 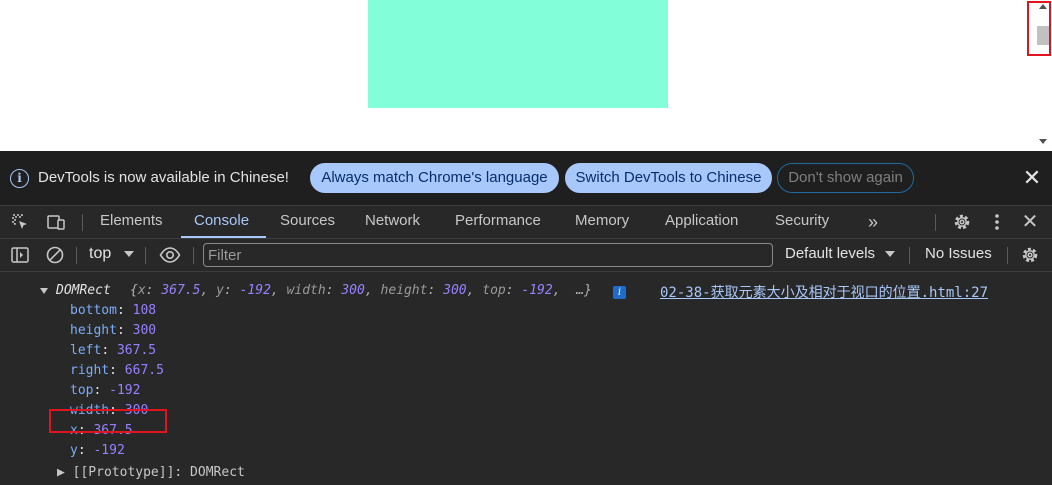 I want to click on scroll-down-arrow-icon, so click(x=1043, y=141).